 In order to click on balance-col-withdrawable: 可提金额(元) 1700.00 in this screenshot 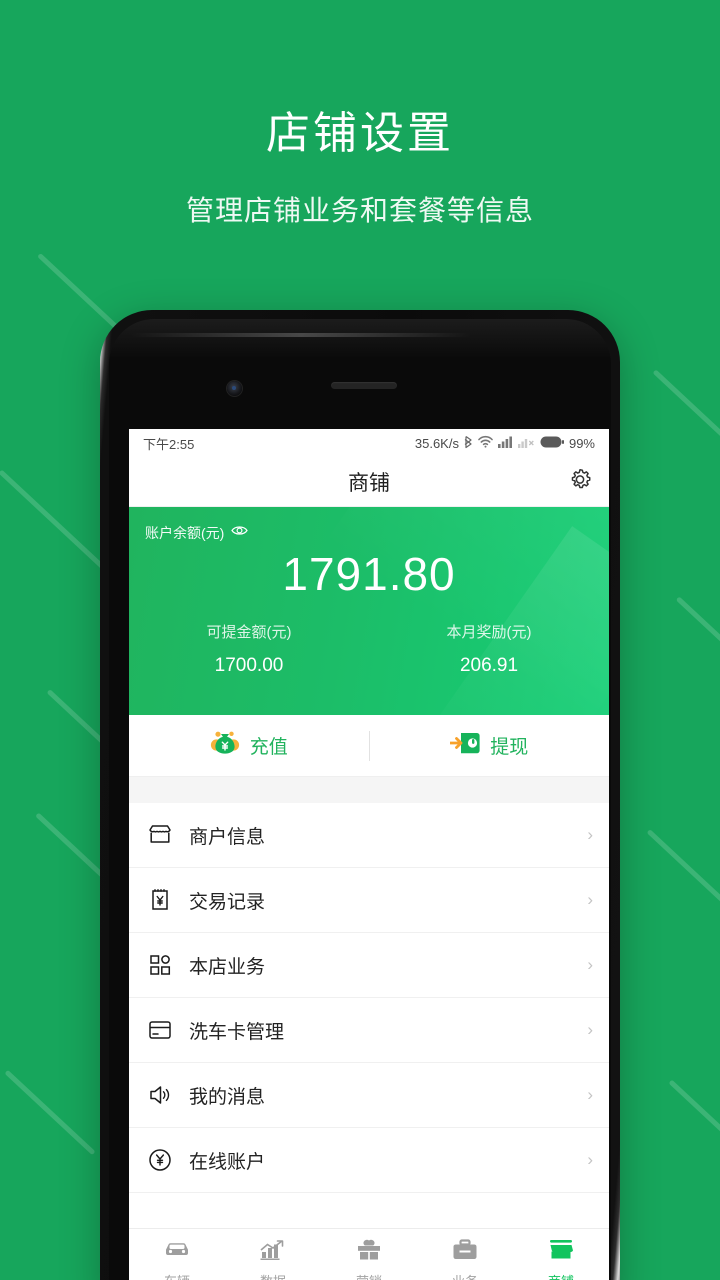, I will do `click(249, 649)`.